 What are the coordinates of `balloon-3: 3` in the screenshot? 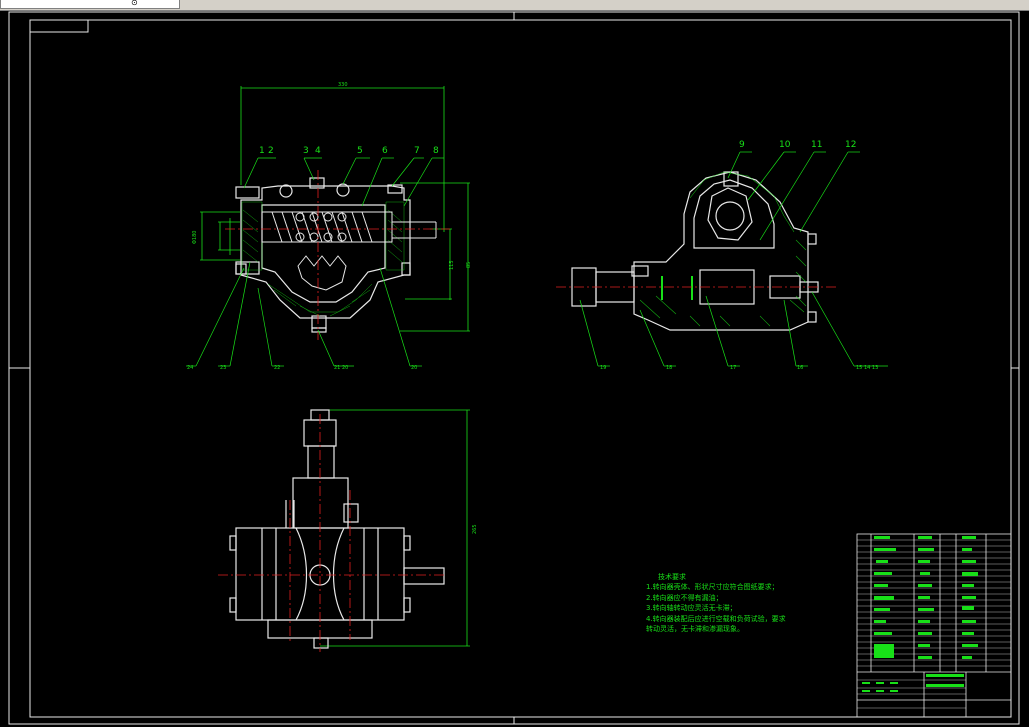 It's located at (306, 151).